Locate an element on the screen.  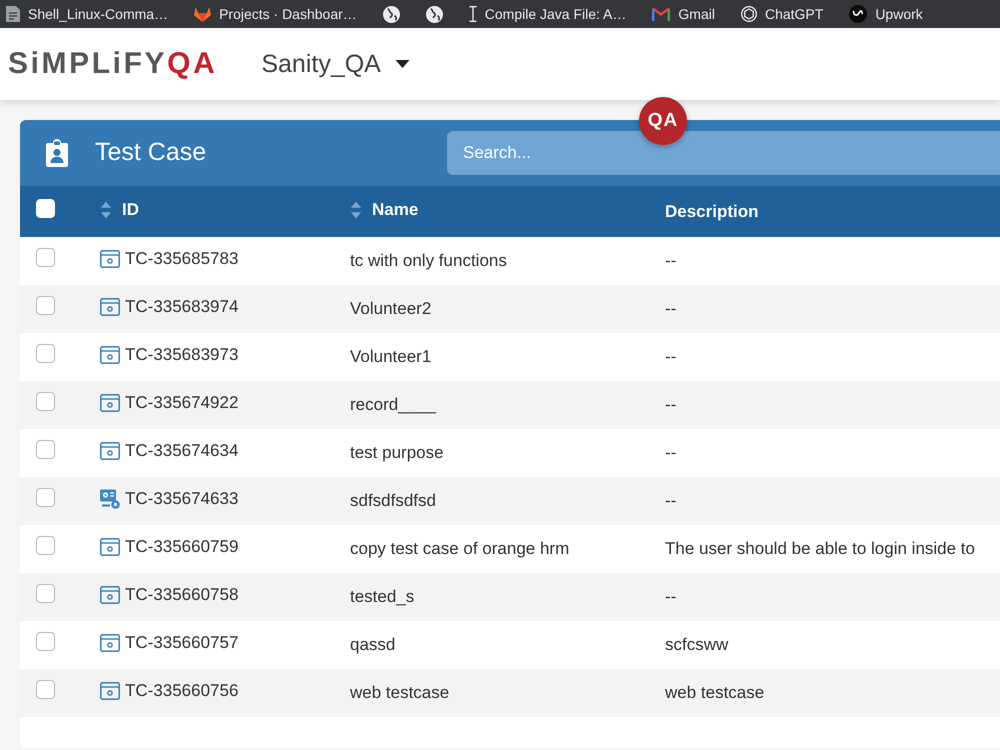
caret-icon is located at coordinates (402, 64).